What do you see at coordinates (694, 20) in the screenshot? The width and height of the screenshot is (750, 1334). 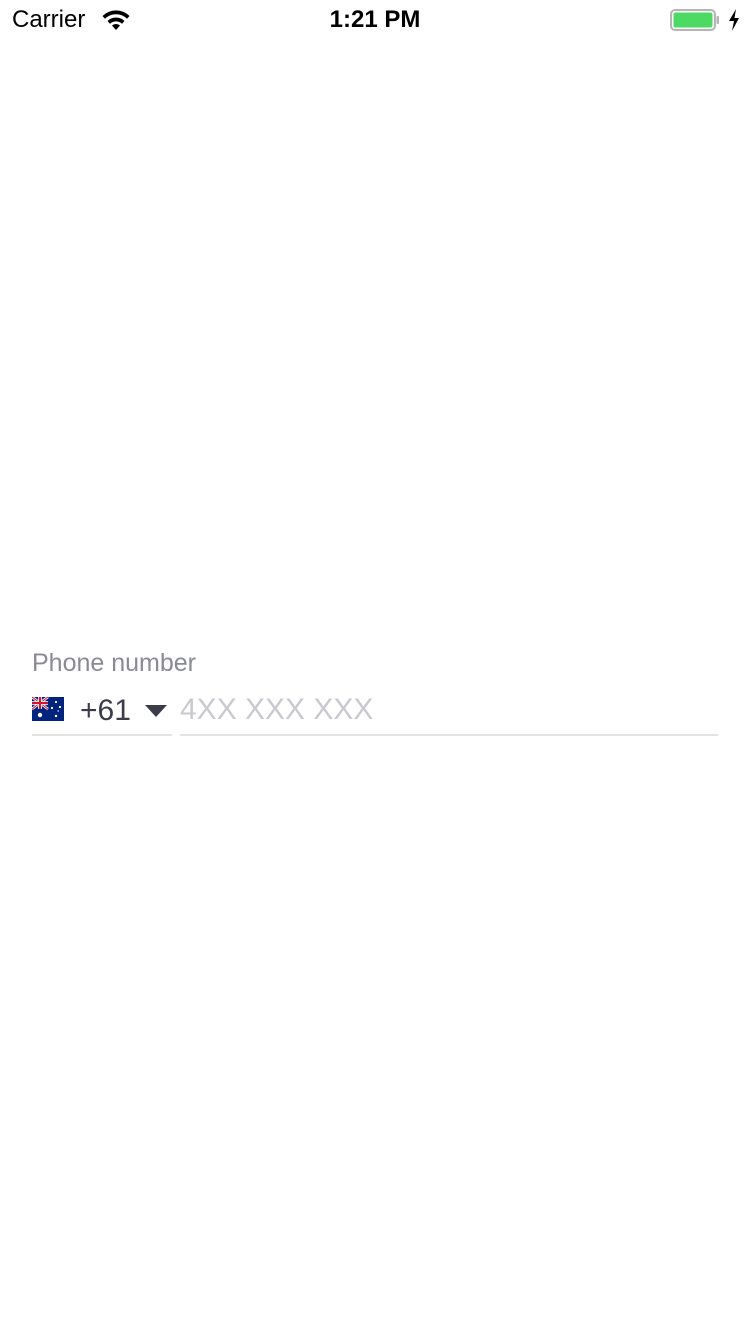 I see `battery-icon` at bounding box center [694, 20].